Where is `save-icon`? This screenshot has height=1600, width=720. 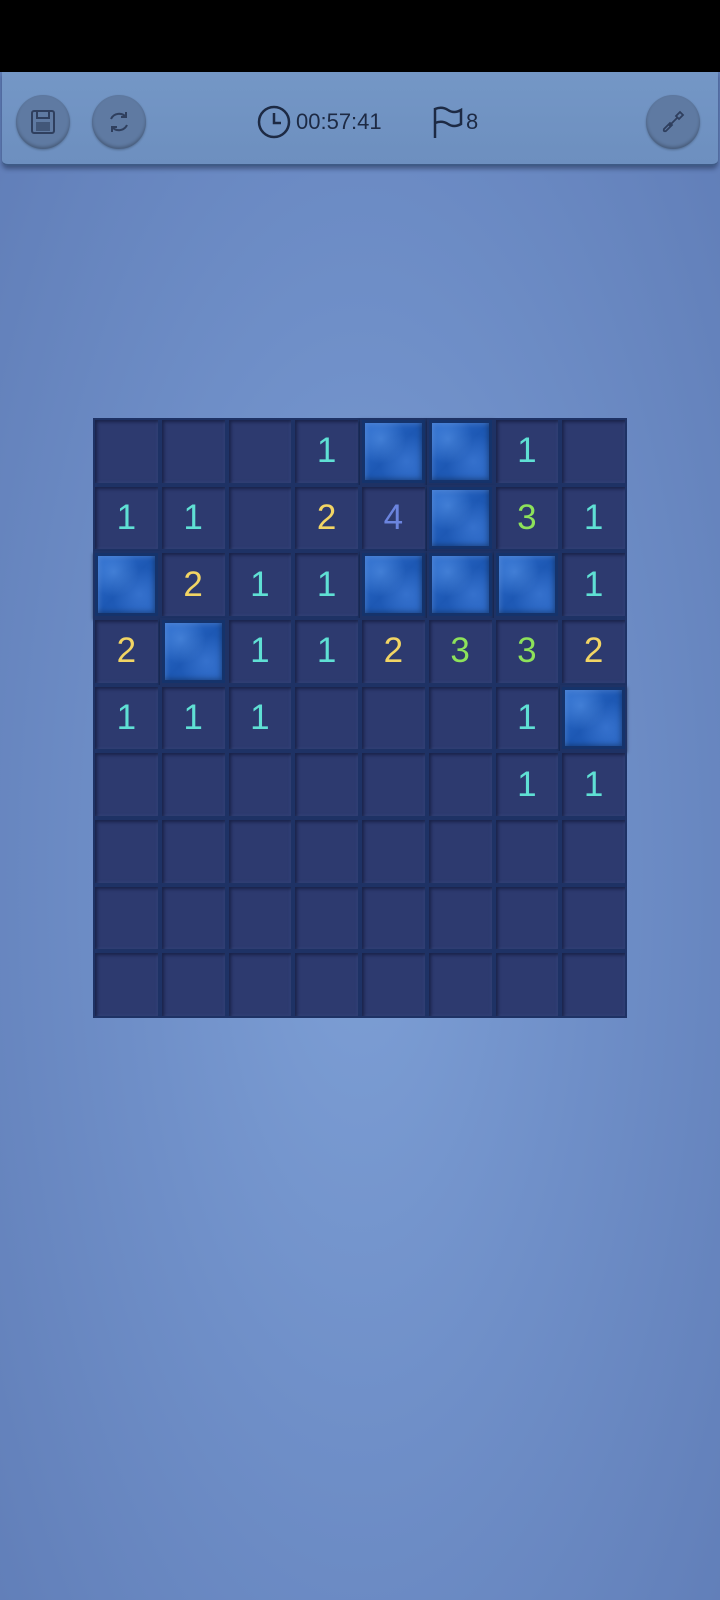 save-icon is located at coordinates (43, 122).